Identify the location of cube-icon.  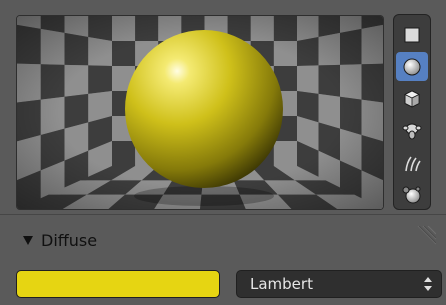
(412, 98).